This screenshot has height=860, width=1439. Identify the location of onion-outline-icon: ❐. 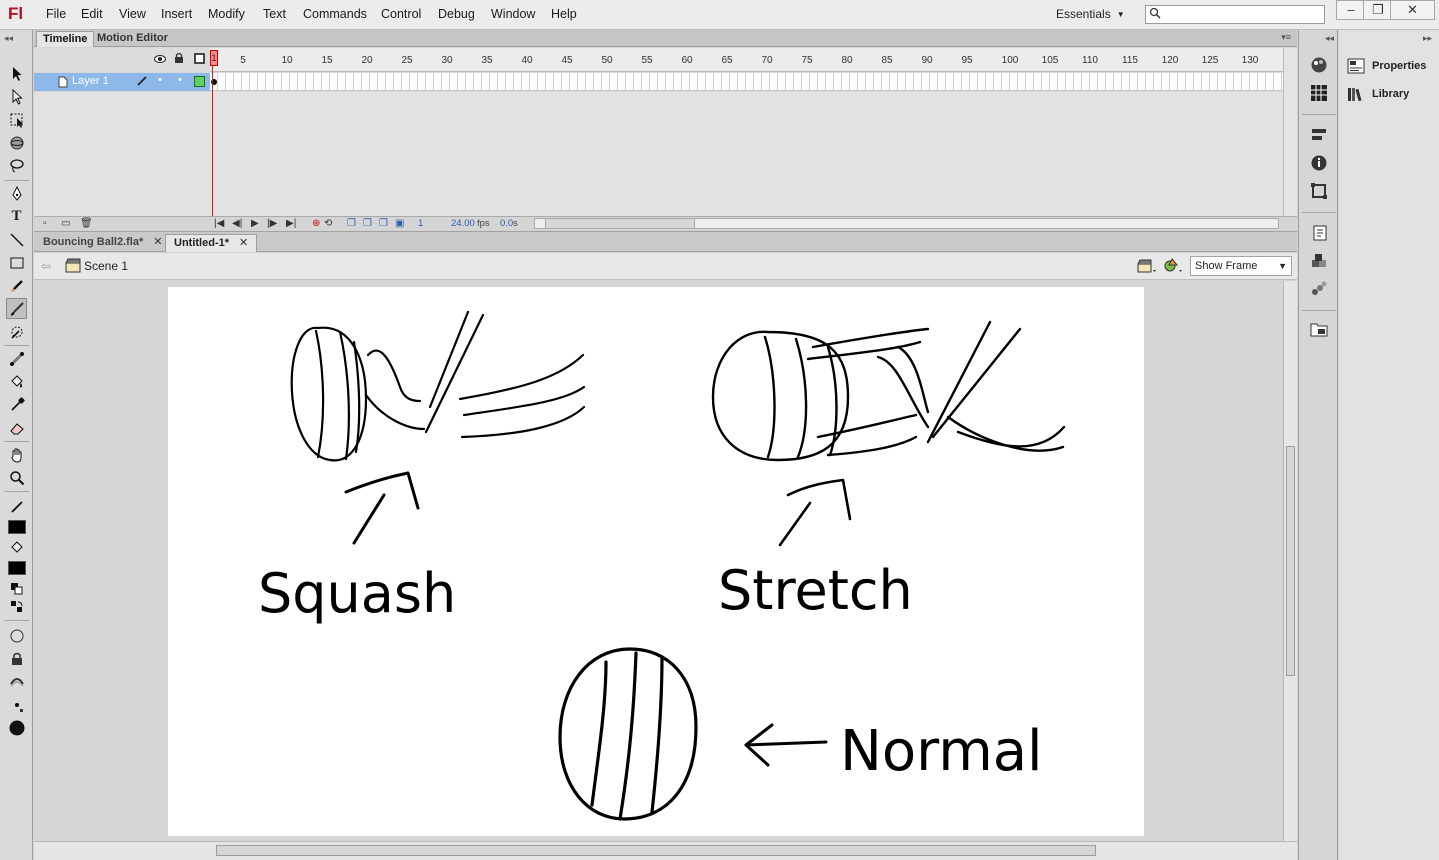
(367, 223).